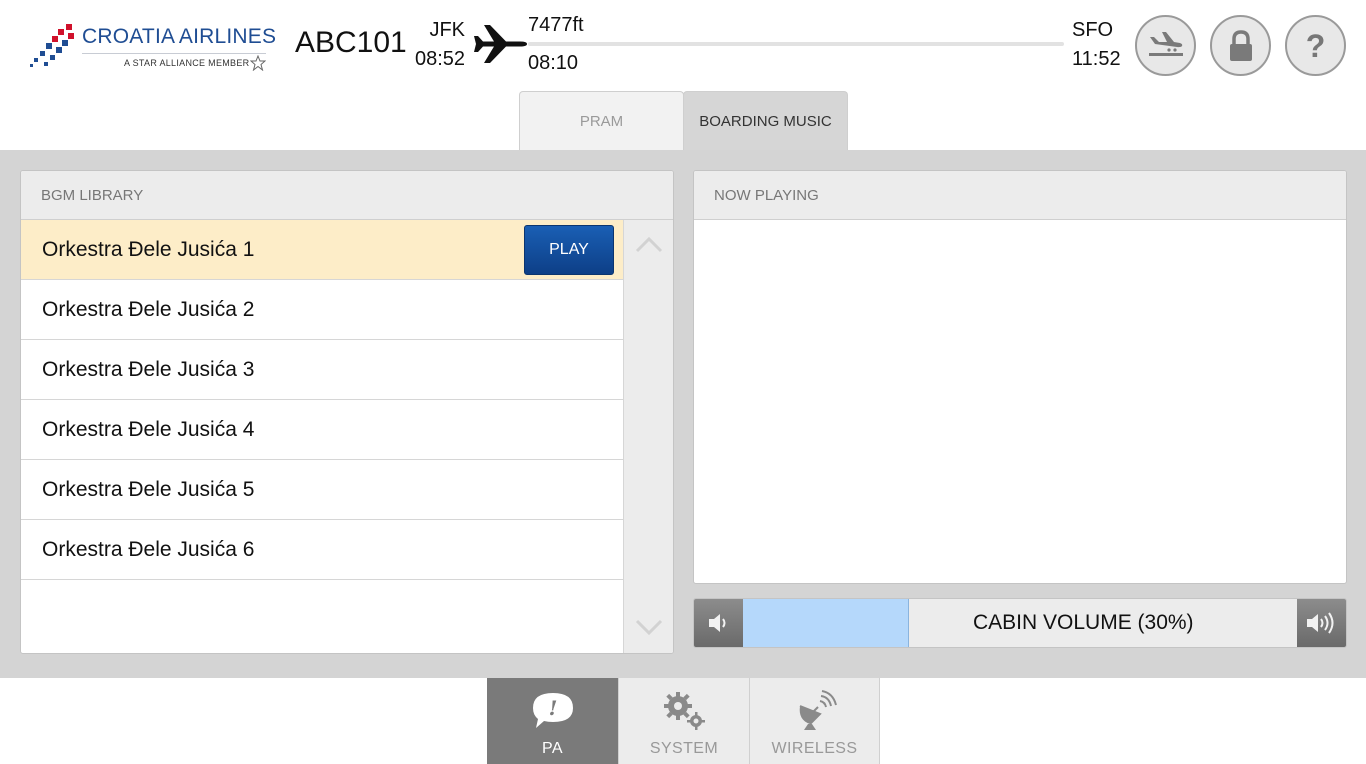 This screenshot has height=764, width=1366. What do you see at coordinates (649, 627) in the screenshot?
I see `chevron-down-icon` at bounding box center [649, 627].